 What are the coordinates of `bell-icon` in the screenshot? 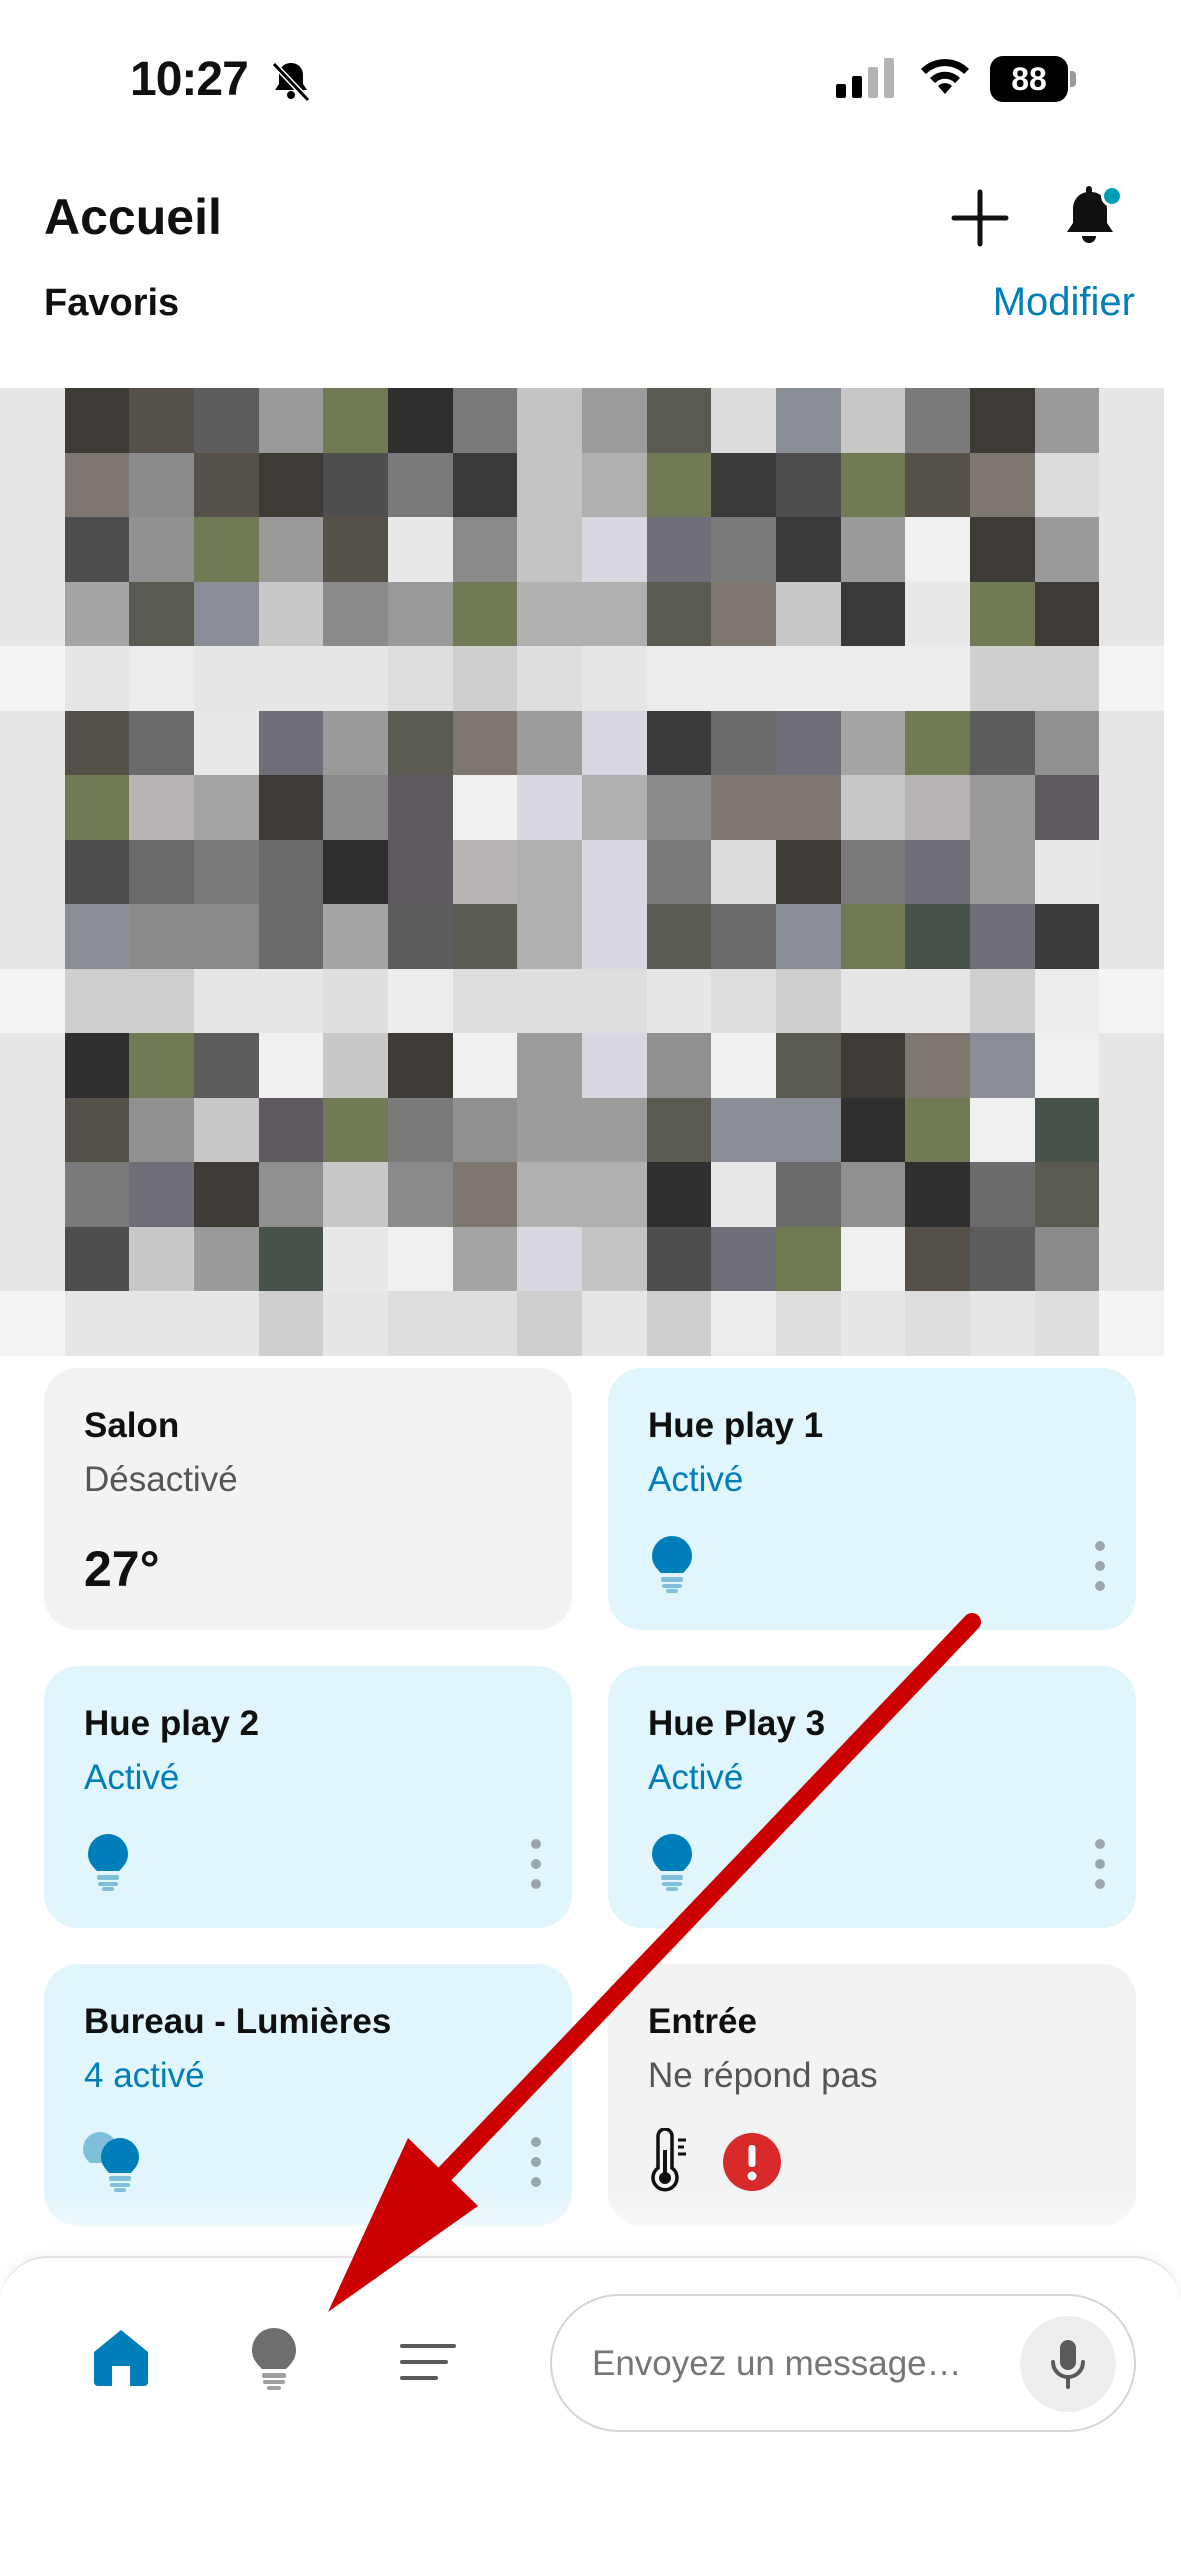 It's located at (1093, 218).